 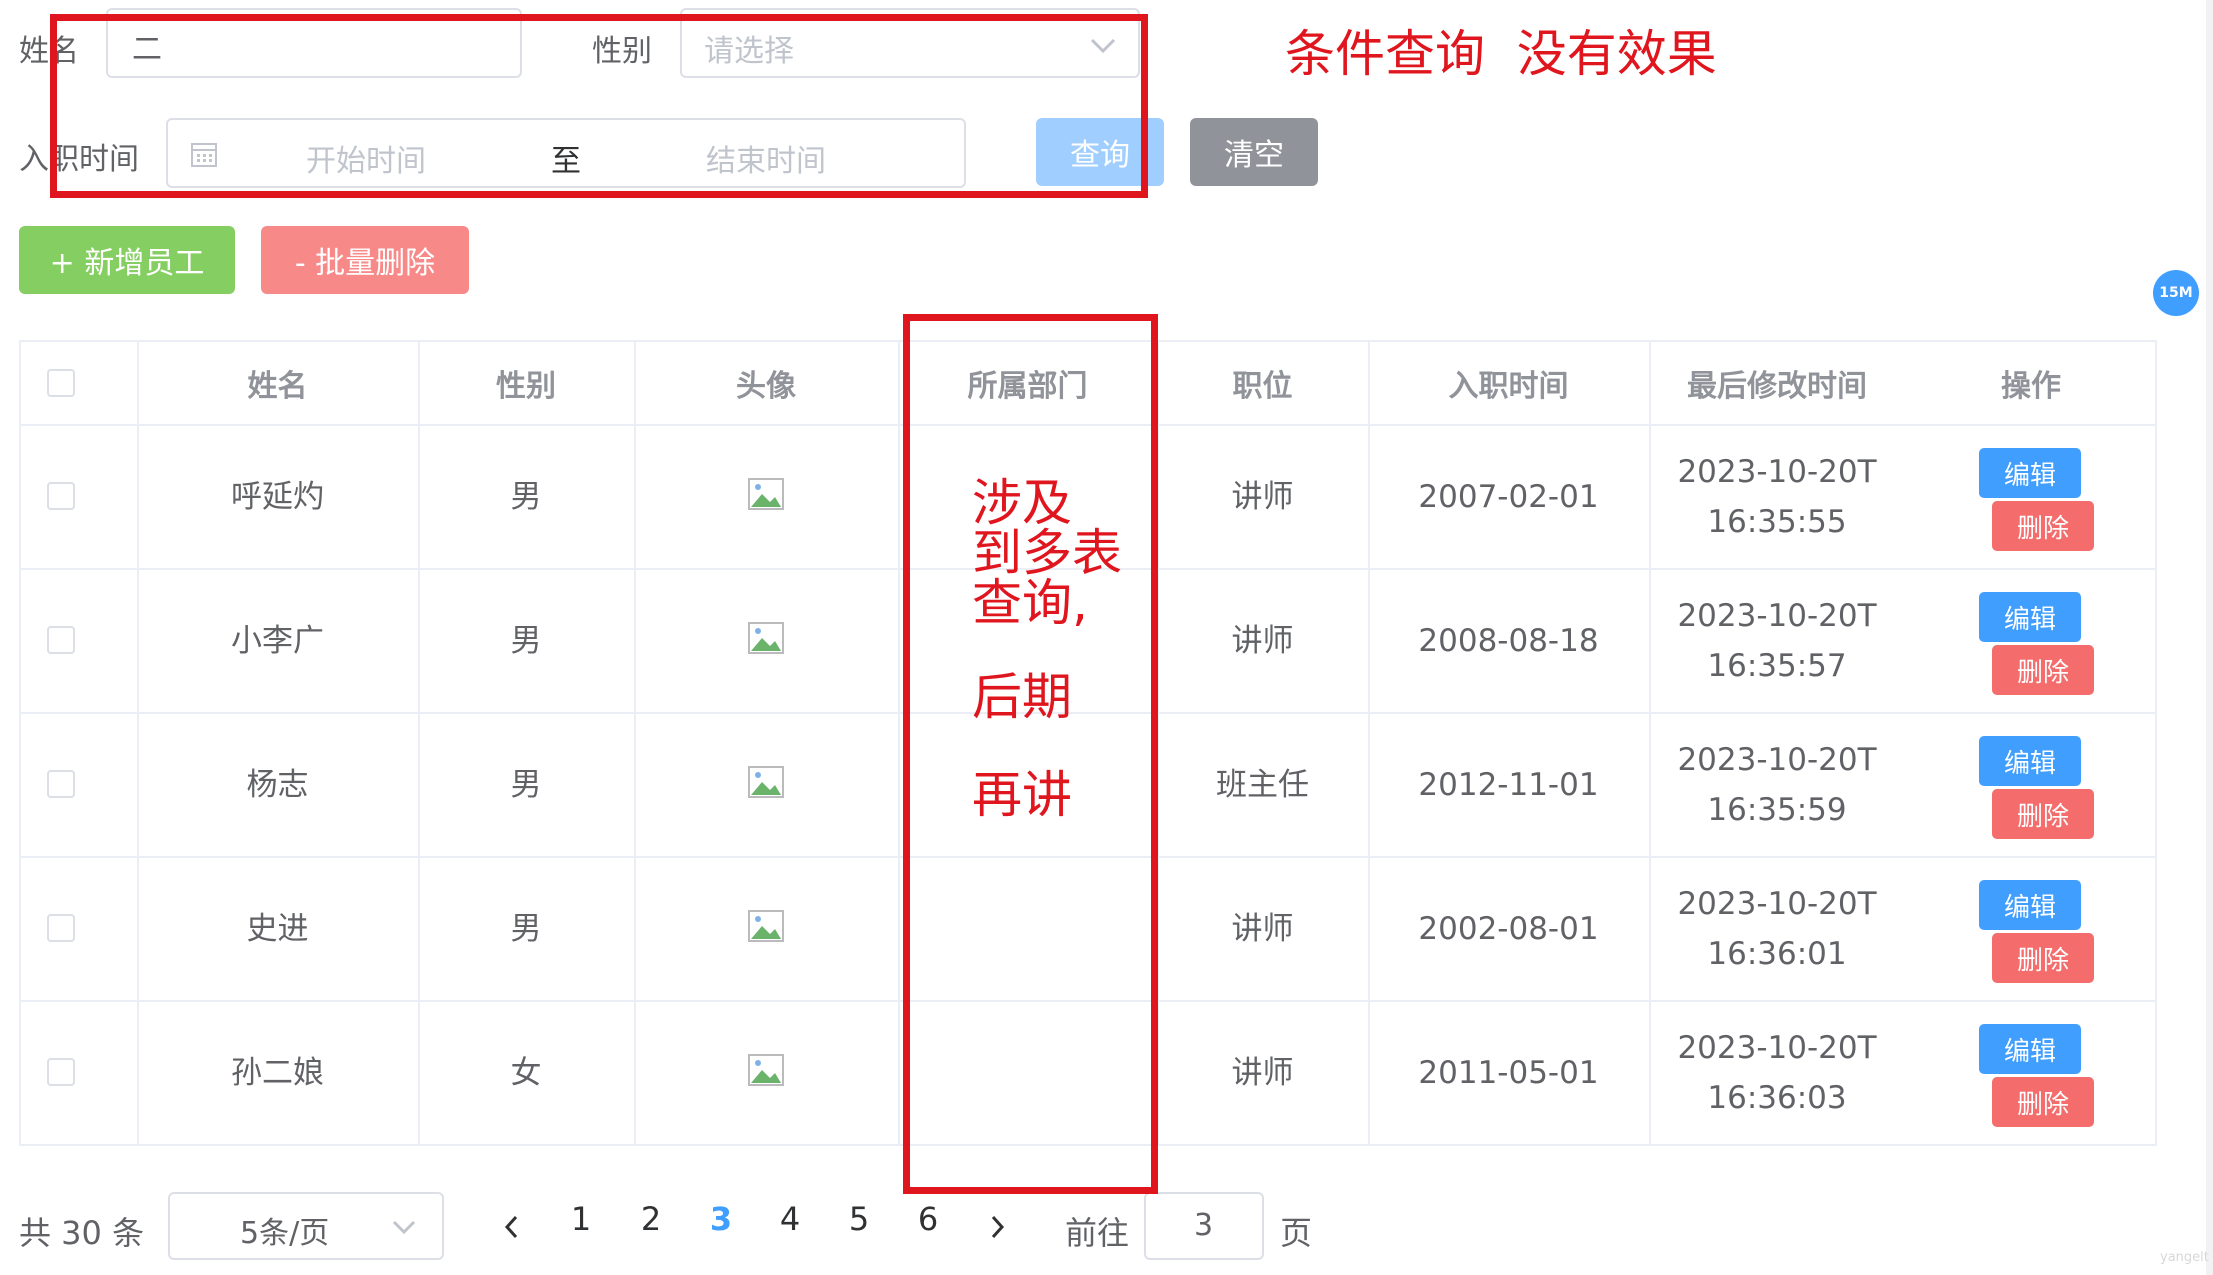 I want to click on cell-update-time: 2023-10-20T 16:35:59, so click(x=1777, y=785).